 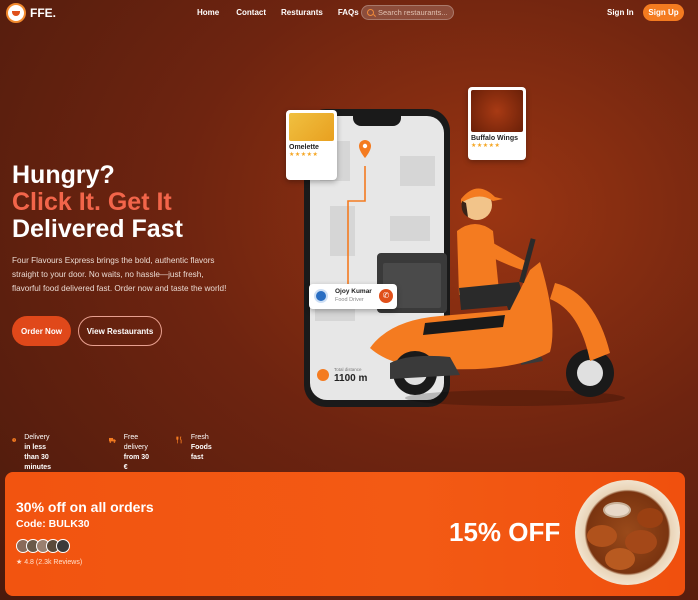 What do you see at coordinates (43, 13) in the screenshot?
I see `brand-name: FFE.` at bounding box center [43, 13].